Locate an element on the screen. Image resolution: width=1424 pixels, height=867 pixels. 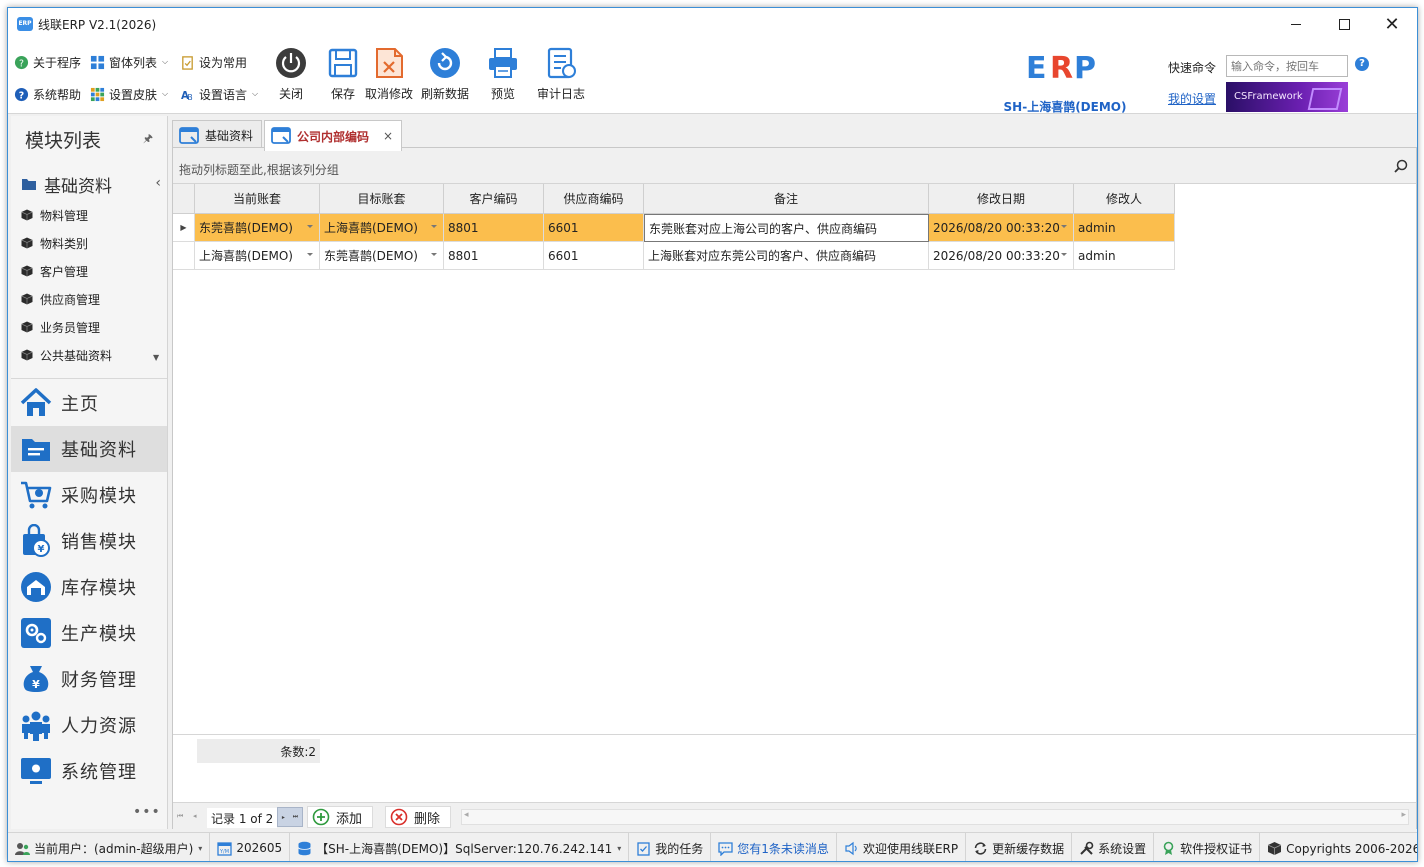
cell-current-book: 上海喜鹊(DEMO) is located at coordinates (257, 256).